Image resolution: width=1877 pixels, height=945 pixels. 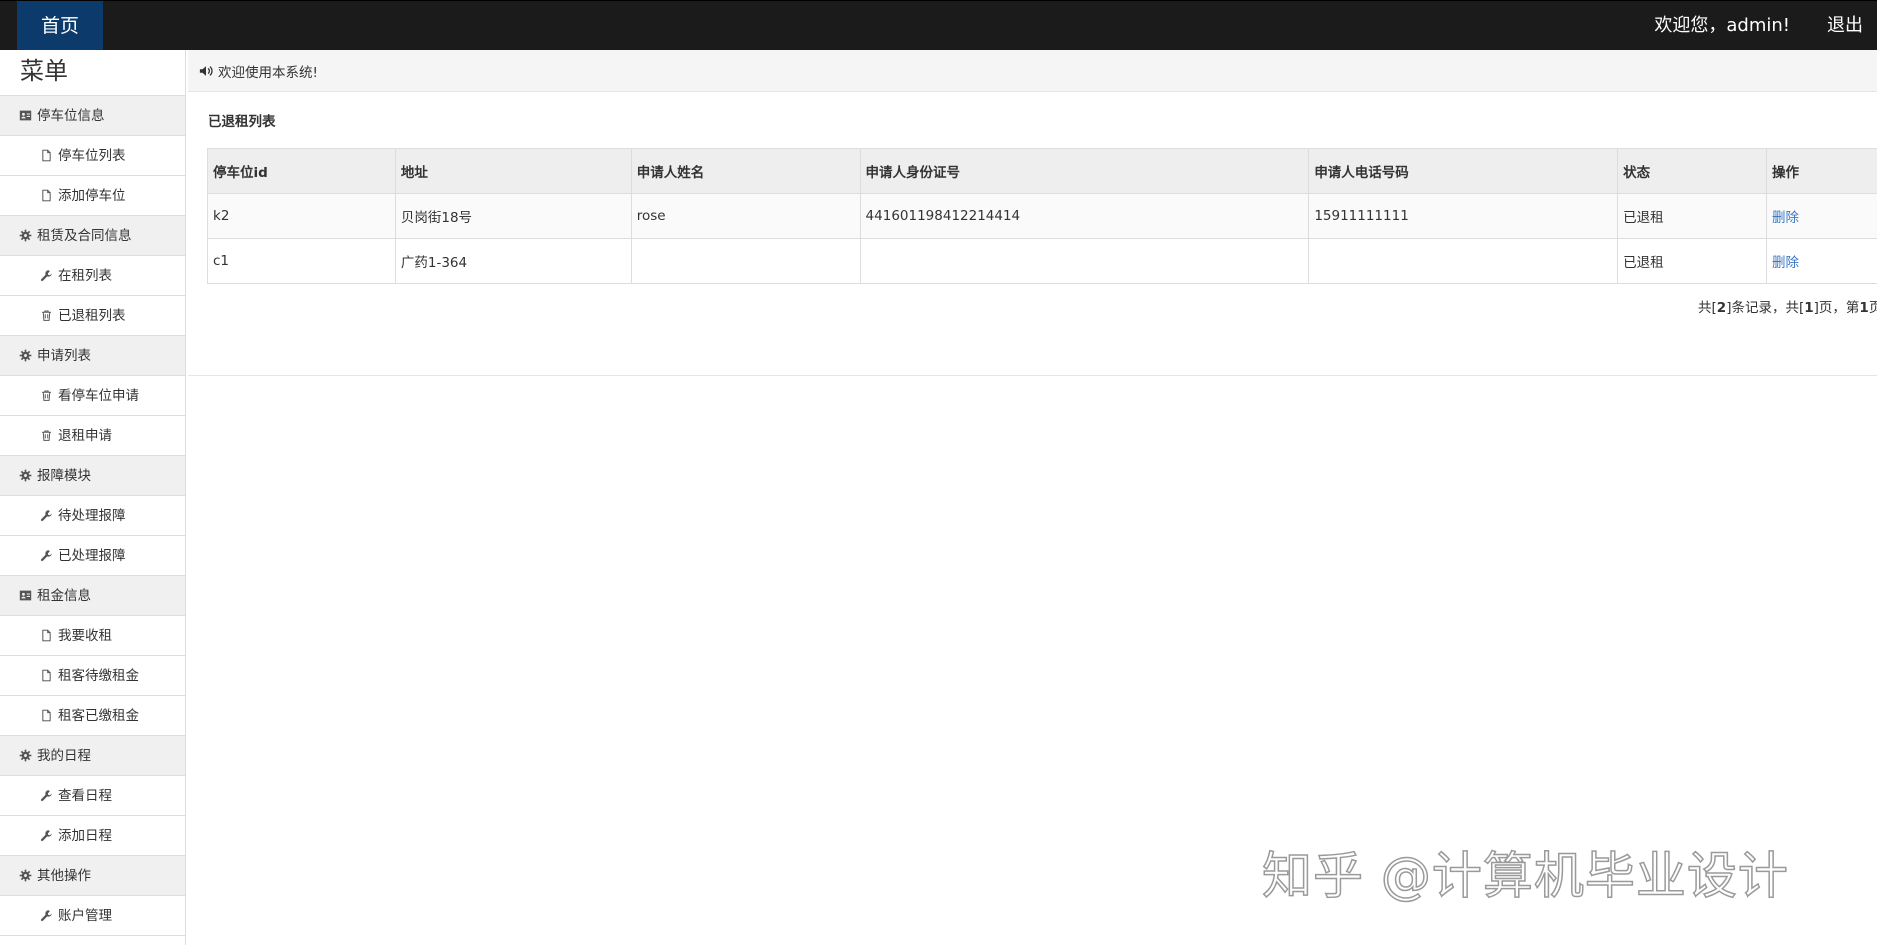 I want to click on sidebar-item-3-1: 已处理报障, so click(x=92, y=556).